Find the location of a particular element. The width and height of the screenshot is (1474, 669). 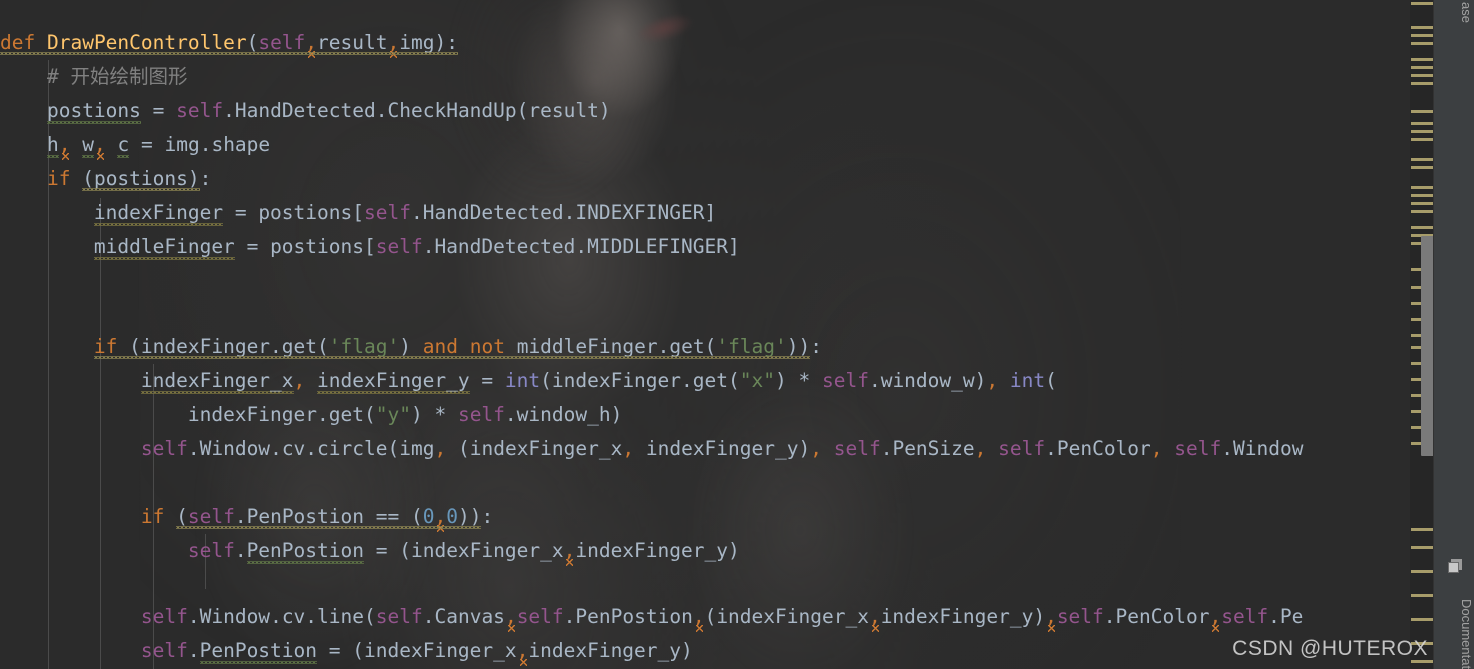

code-line-12: indexFinger.get("y") * self.window_h) is located at coordinates (705, 415).